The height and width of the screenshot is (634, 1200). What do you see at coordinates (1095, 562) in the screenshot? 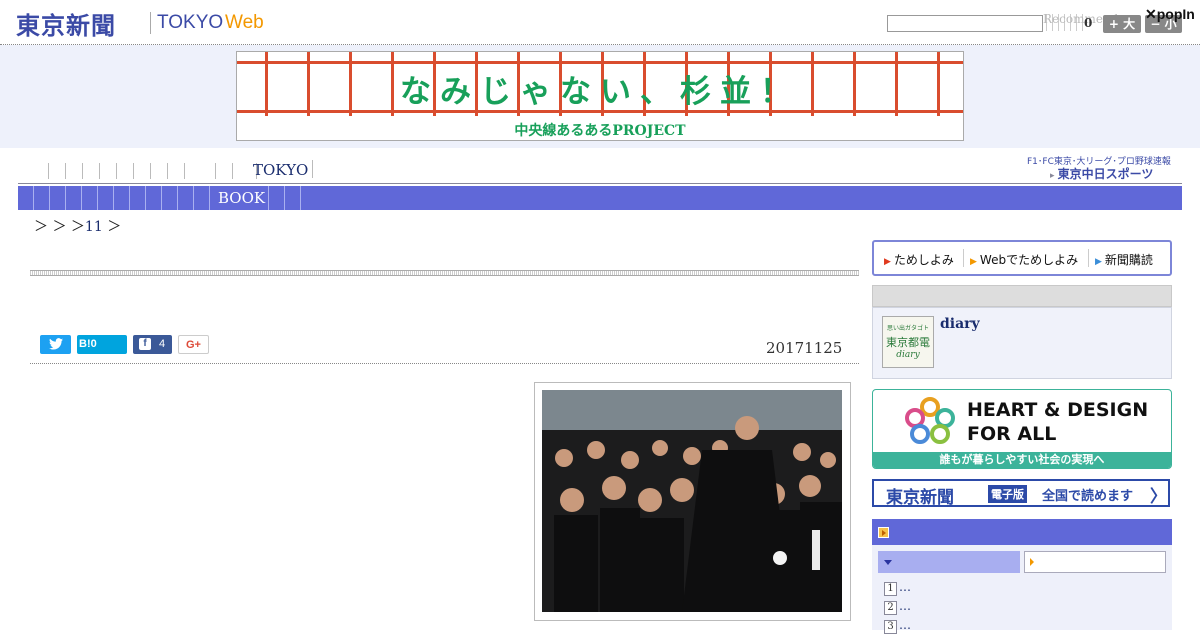
I see `ranking-tab` at bounding box center [1095, 562].